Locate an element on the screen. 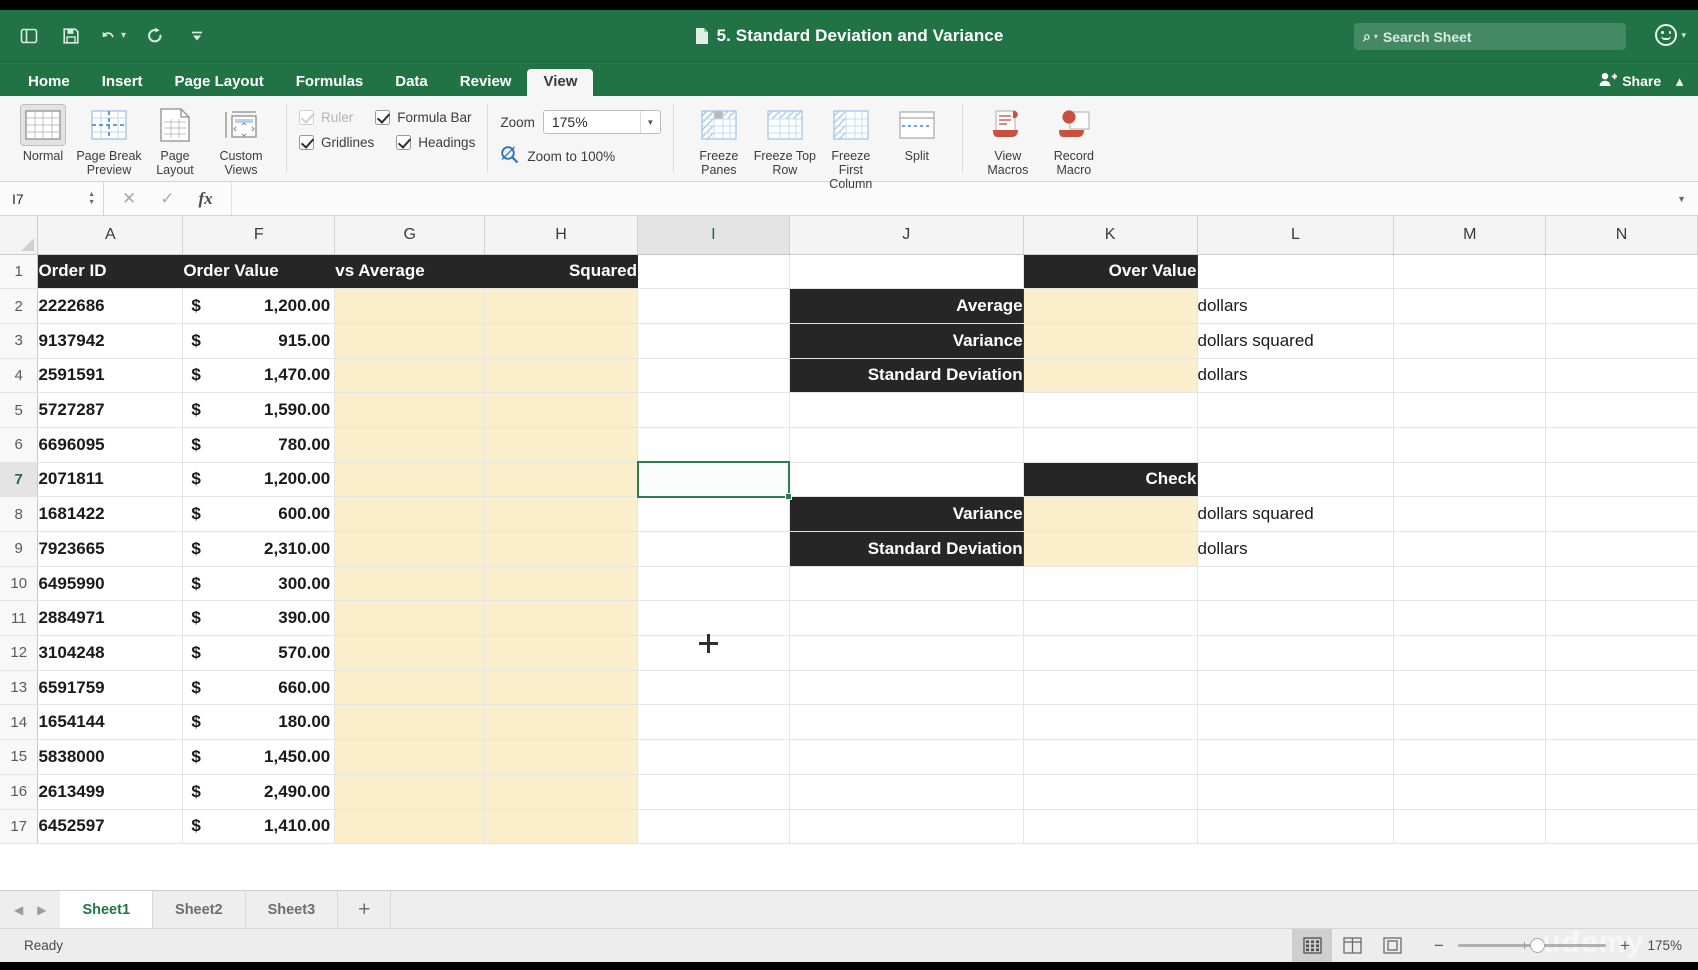  cell-F15: $1,450.00 is located at coordinates (259, 757).